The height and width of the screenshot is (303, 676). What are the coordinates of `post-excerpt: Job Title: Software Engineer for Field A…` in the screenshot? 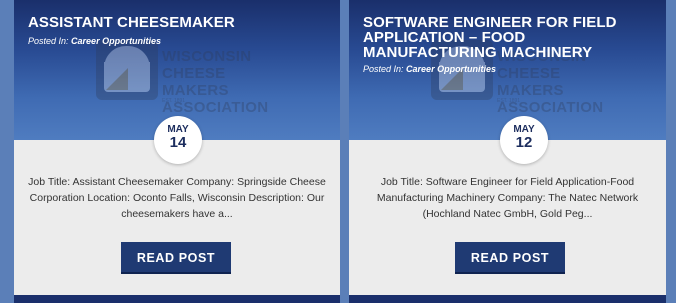 It's located at (507, 198).